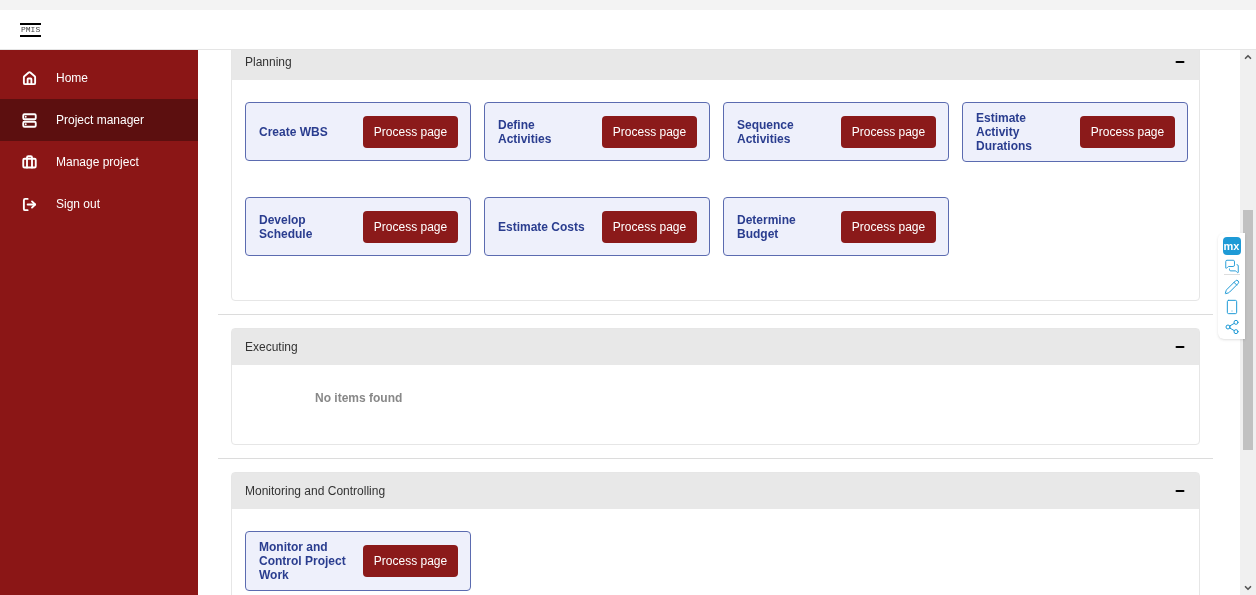 The image size is (1256, 595). I want to click on section-title: Executing, so click(271, 347).